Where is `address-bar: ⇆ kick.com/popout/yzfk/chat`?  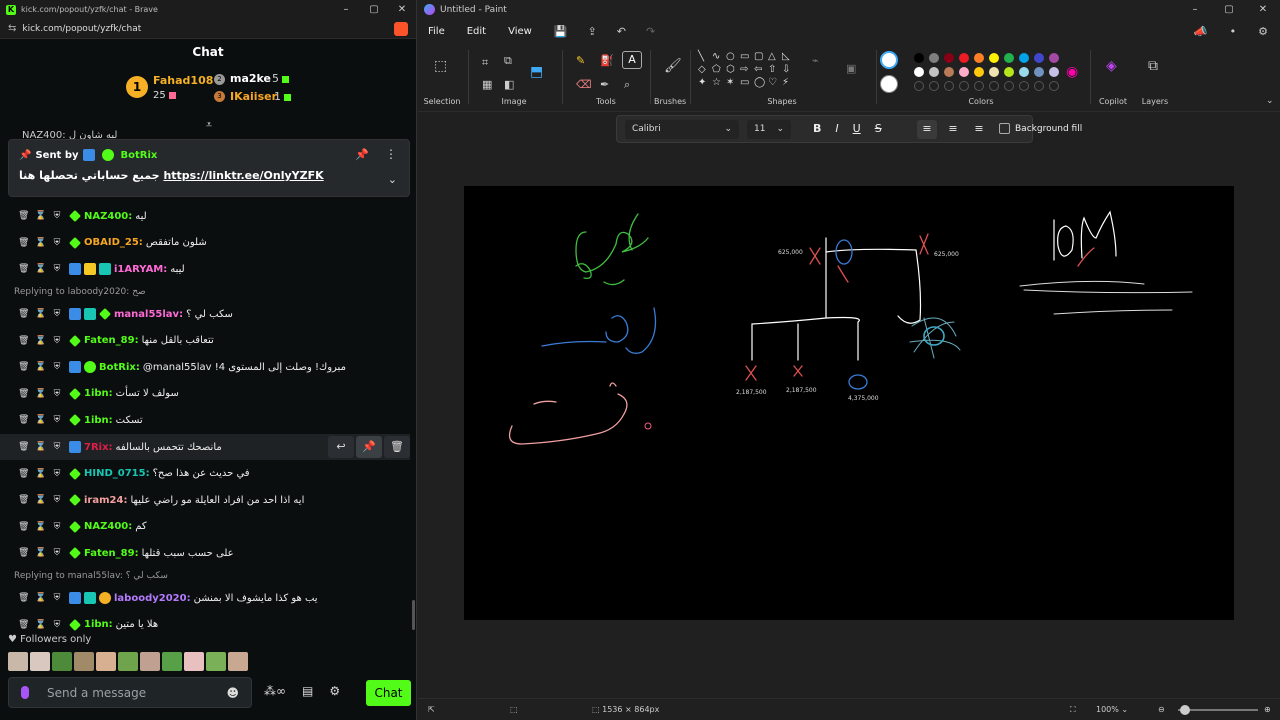
address-bar: ⇆ kick.com/popout/yzfk/chat is located at coordinates (208, 29).